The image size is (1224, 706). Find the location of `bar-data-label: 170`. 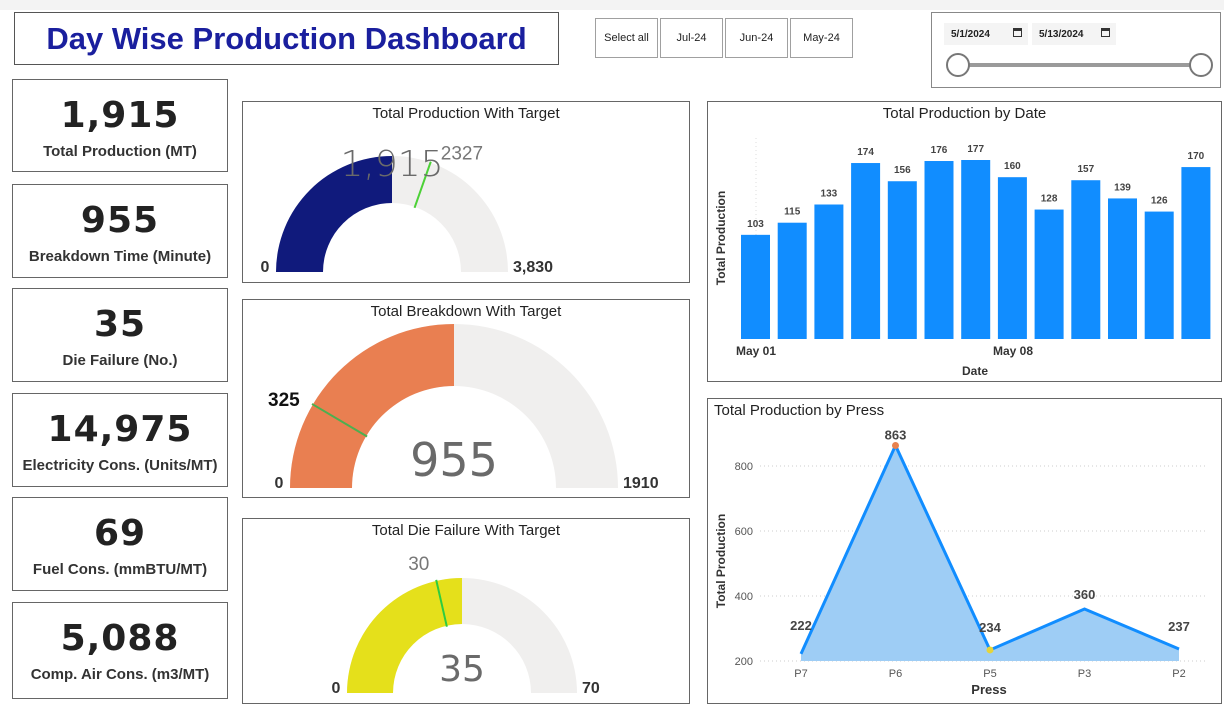

bar-data-label: 170 is located at coordinates (1196, 156).